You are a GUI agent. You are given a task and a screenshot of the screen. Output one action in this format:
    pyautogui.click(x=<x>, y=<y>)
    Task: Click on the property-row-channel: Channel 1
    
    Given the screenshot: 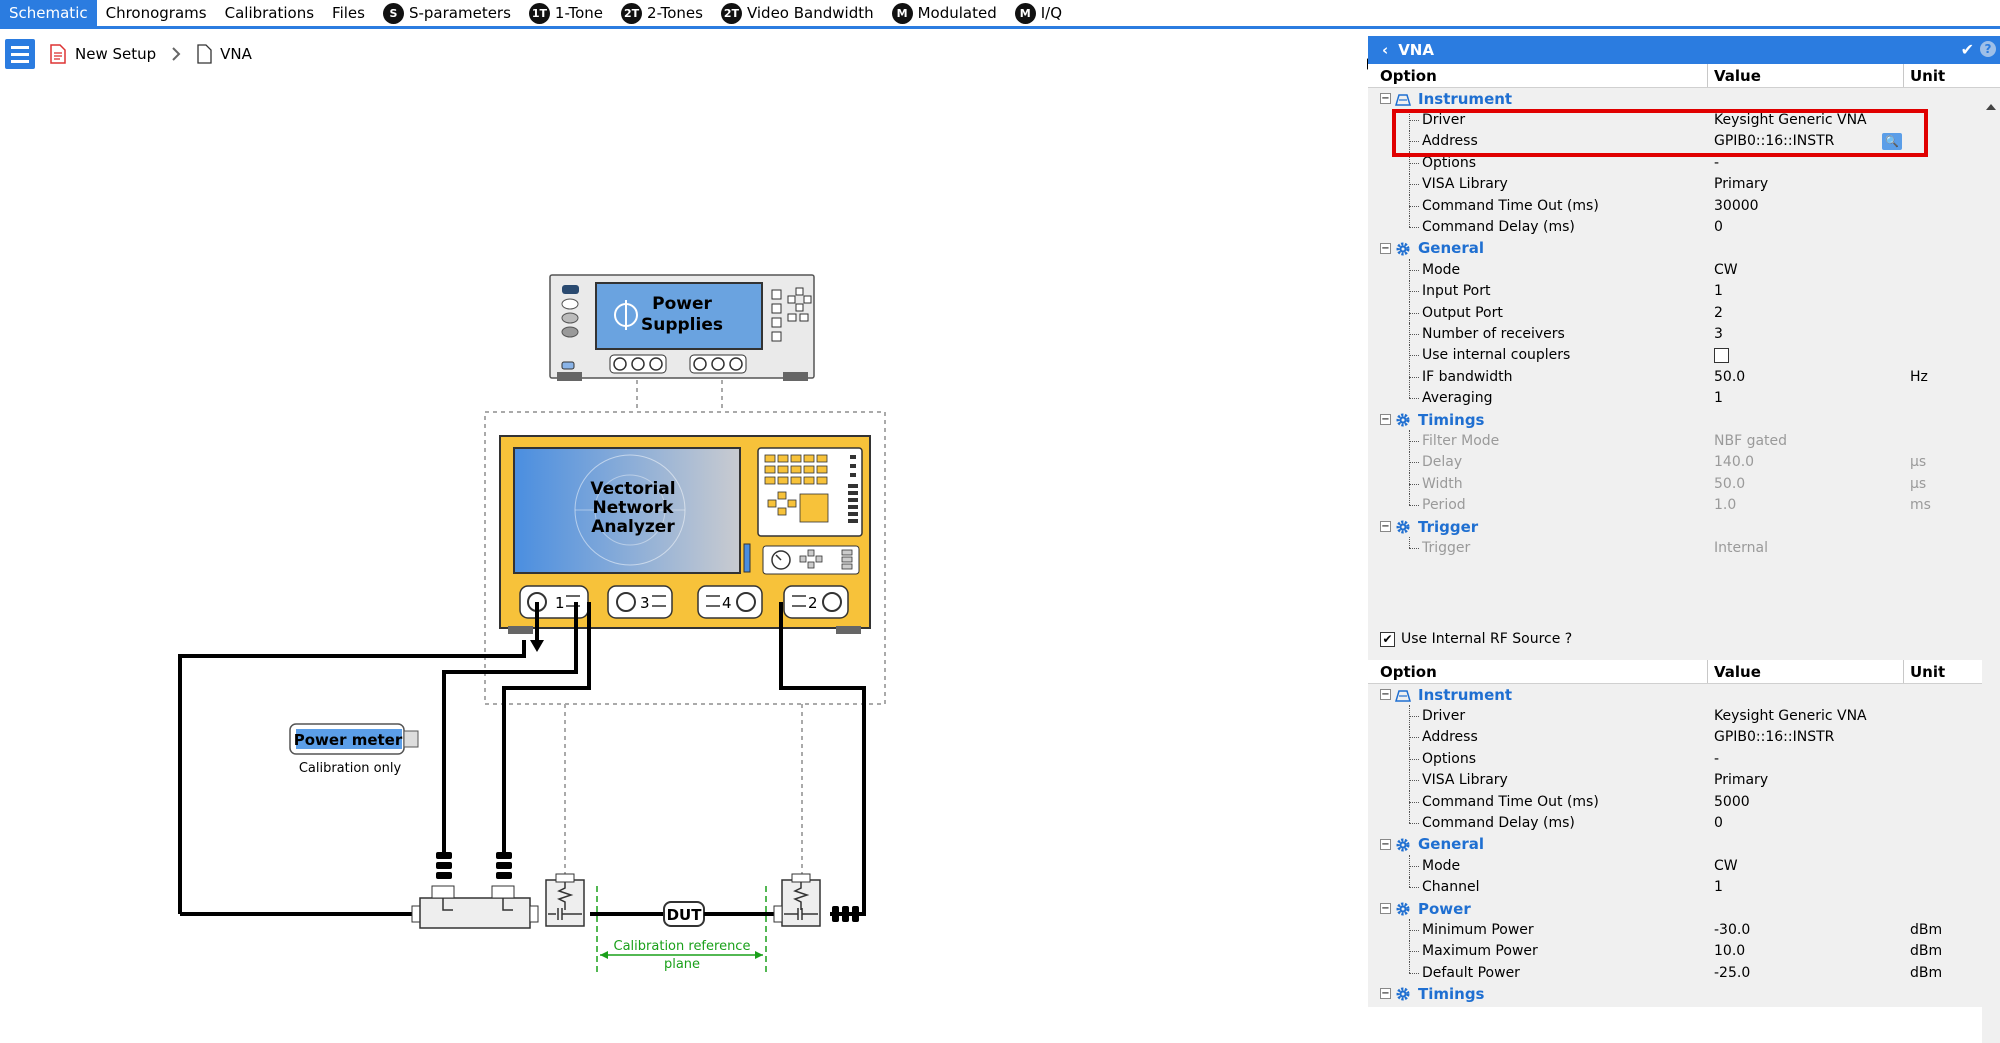 What is the action you would take?
    pyautogui.click(x=1681, y=887)
    